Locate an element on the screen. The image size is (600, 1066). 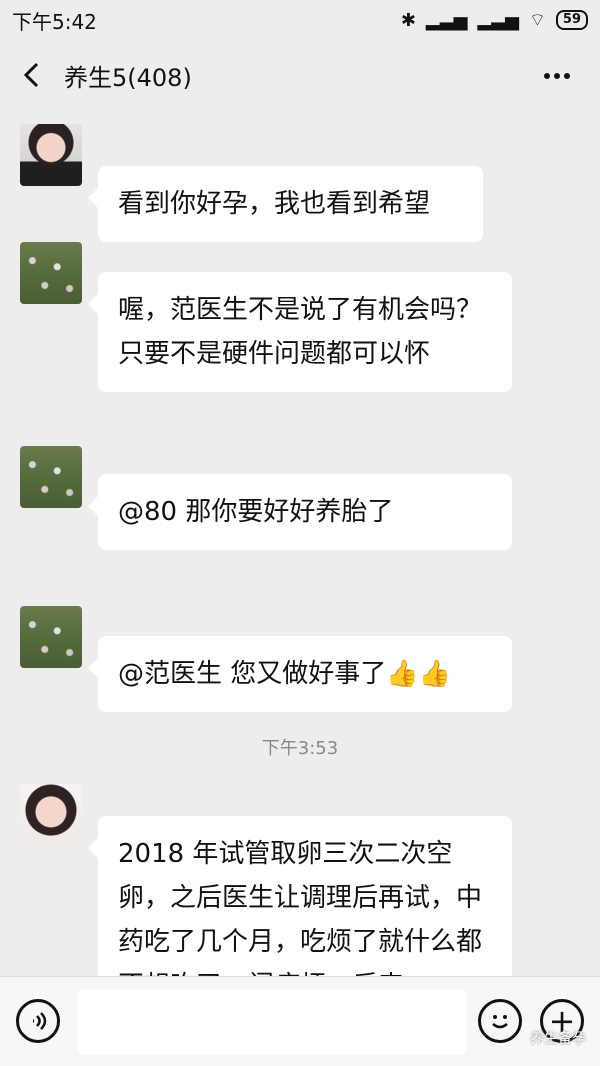
signal-icon-2: ▂▃▅ is located at coordinates (498, 20).